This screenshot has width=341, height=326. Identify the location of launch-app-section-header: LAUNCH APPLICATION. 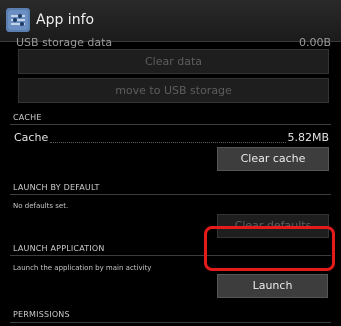
(59, 248).